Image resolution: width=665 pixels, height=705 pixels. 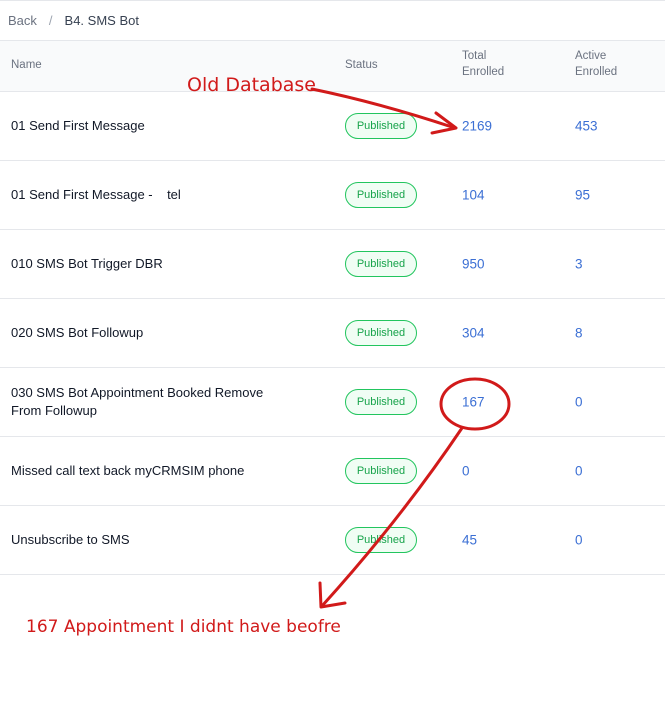 What do you see at coordinates (161, 333) in the screenshot?
I see `workflow-name: 020 SMS Bot Followup` at bounding box center [161, 333].